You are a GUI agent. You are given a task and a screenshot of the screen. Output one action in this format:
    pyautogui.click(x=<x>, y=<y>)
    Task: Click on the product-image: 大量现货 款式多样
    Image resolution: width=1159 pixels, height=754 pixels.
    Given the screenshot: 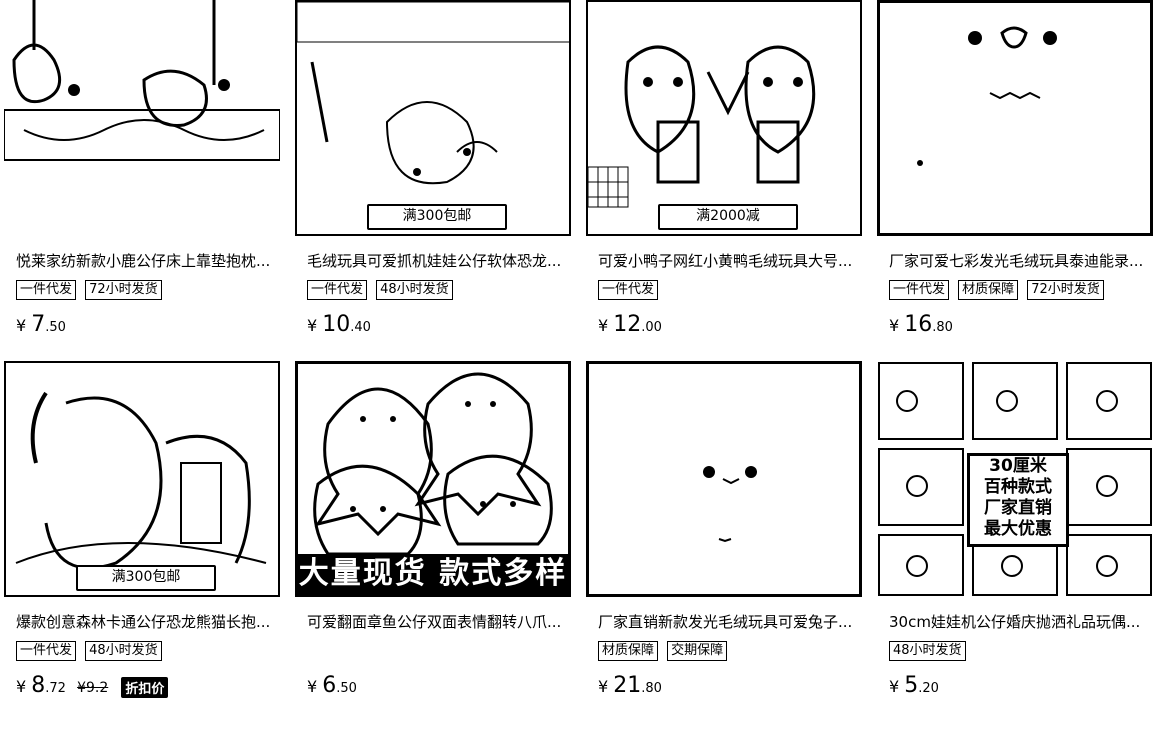 What is the action you would take?
    pyautogui.click(x=433, y=479)
    